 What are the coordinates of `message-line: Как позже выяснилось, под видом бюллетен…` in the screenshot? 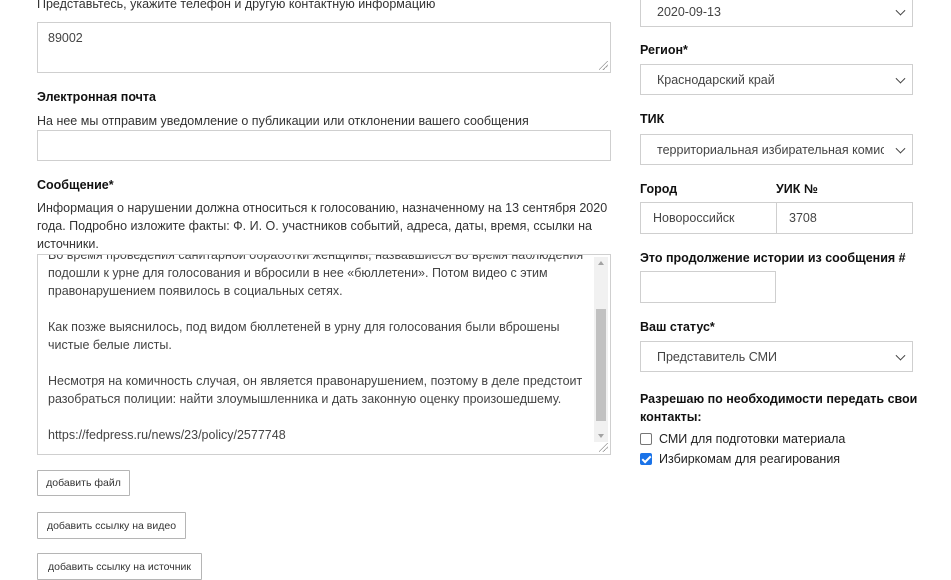 It's located at (304, 327).